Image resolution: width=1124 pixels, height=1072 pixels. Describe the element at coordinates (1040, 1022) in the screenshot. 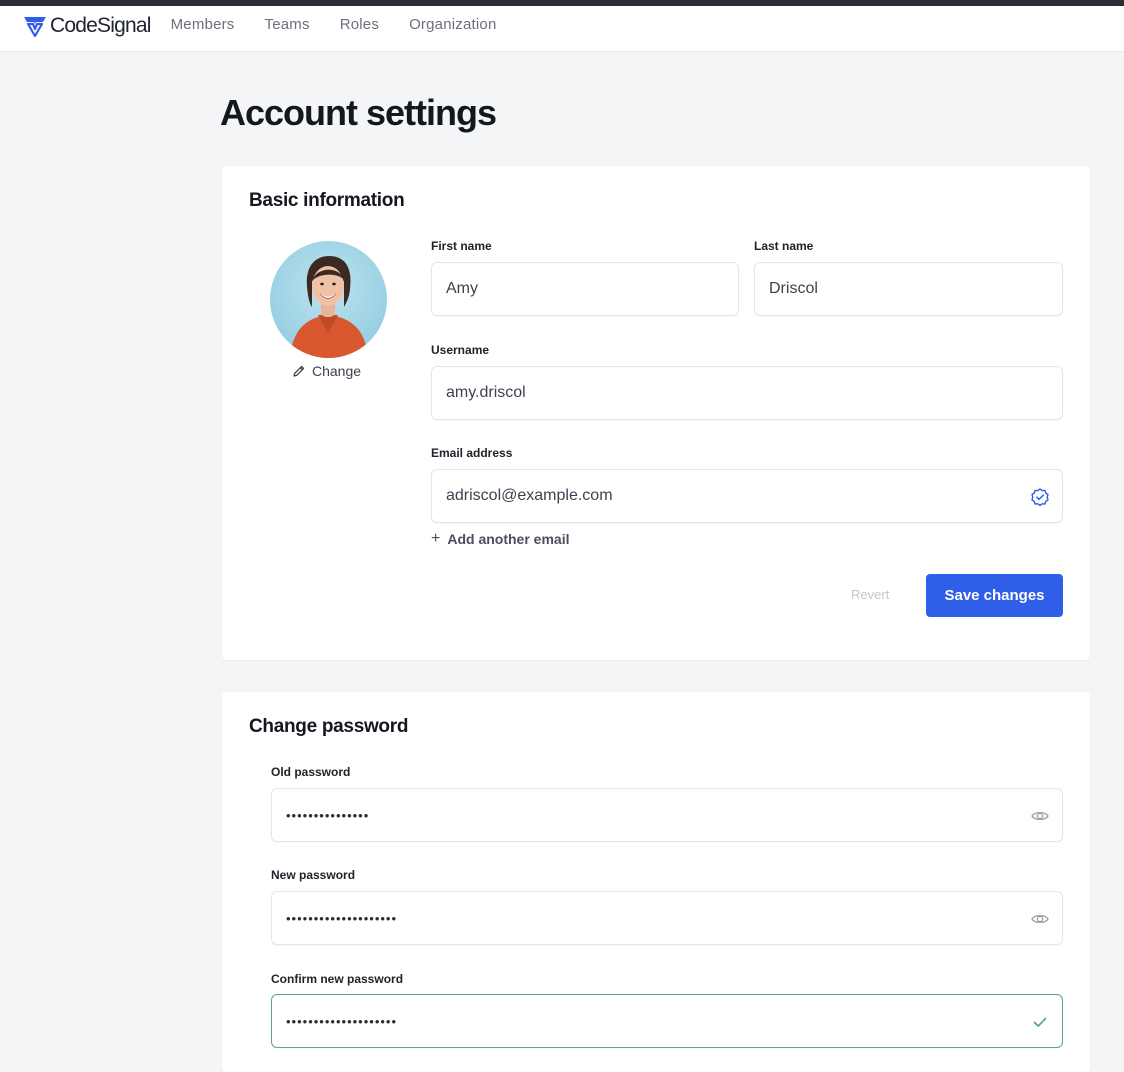

I see `checkmark-icon` at that location.